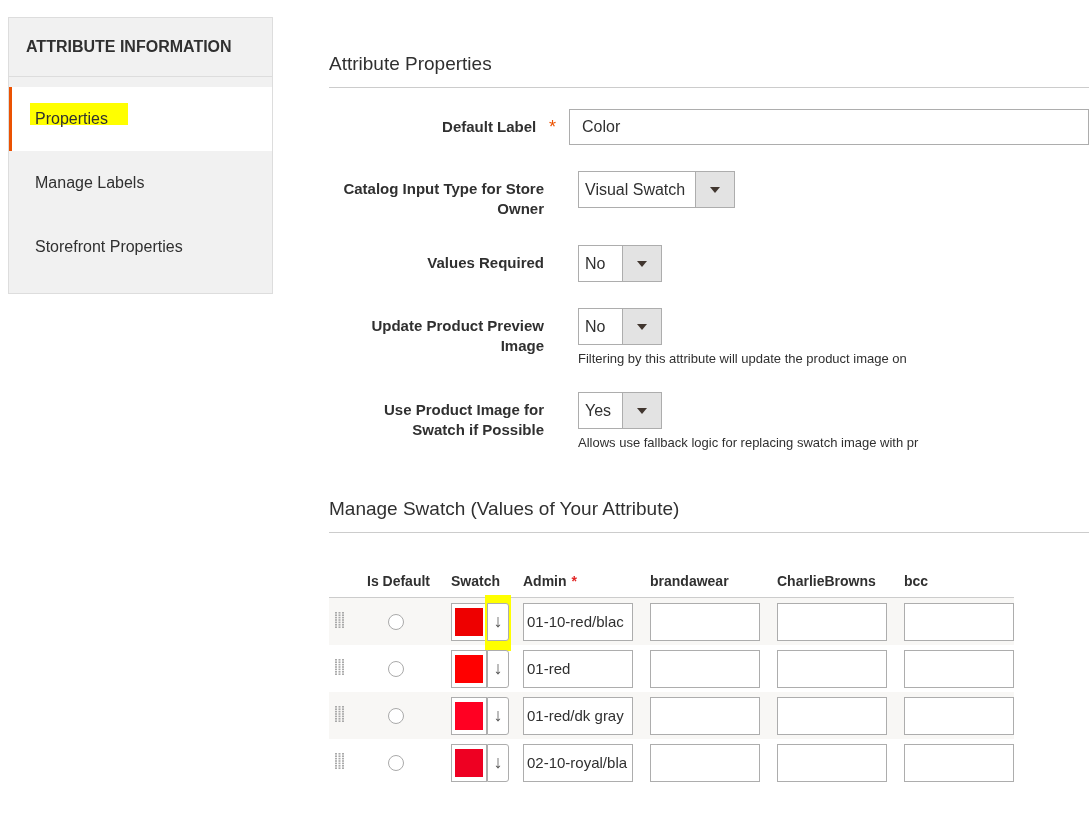  Describe the element at coordinates (578, 621) in the screenshot. I see `admin-value-field: 01-10-red/blac` at that location.